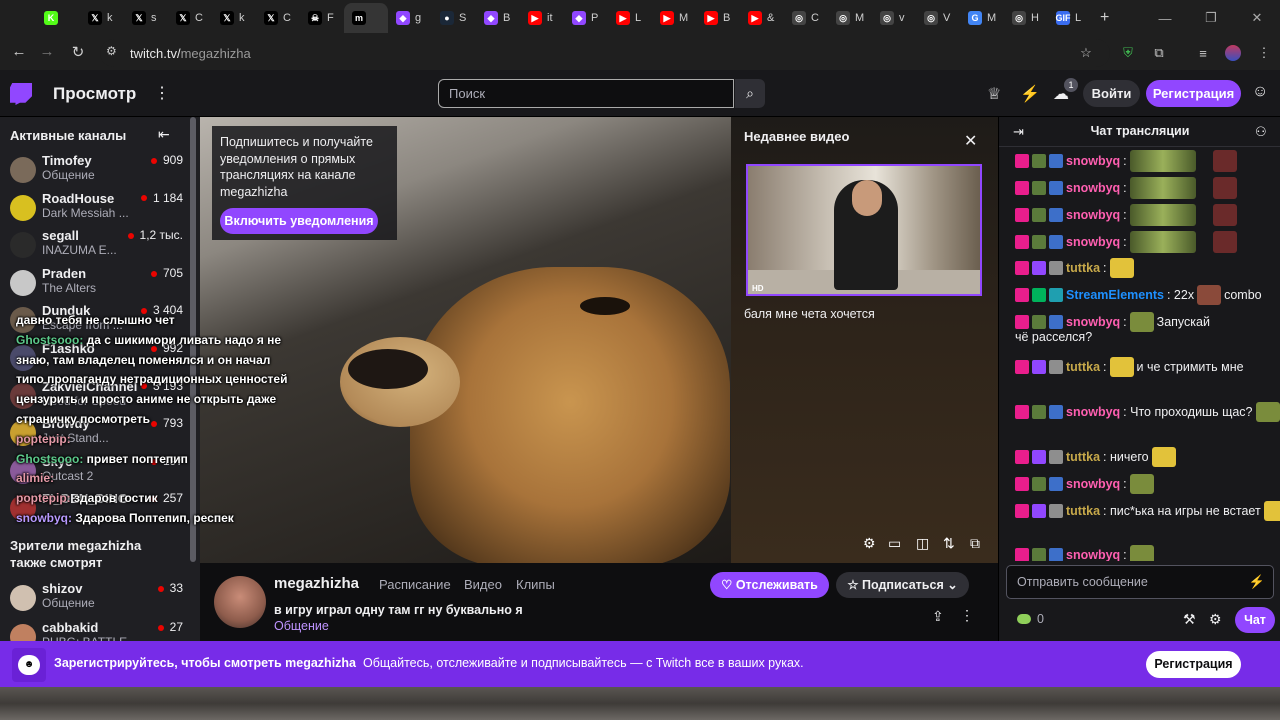 The width and height of the screenshot is (1280, 720). Describe the element at coordinates (454, 18) in the screenshot. I see `browser-tab: ● S` at that location.